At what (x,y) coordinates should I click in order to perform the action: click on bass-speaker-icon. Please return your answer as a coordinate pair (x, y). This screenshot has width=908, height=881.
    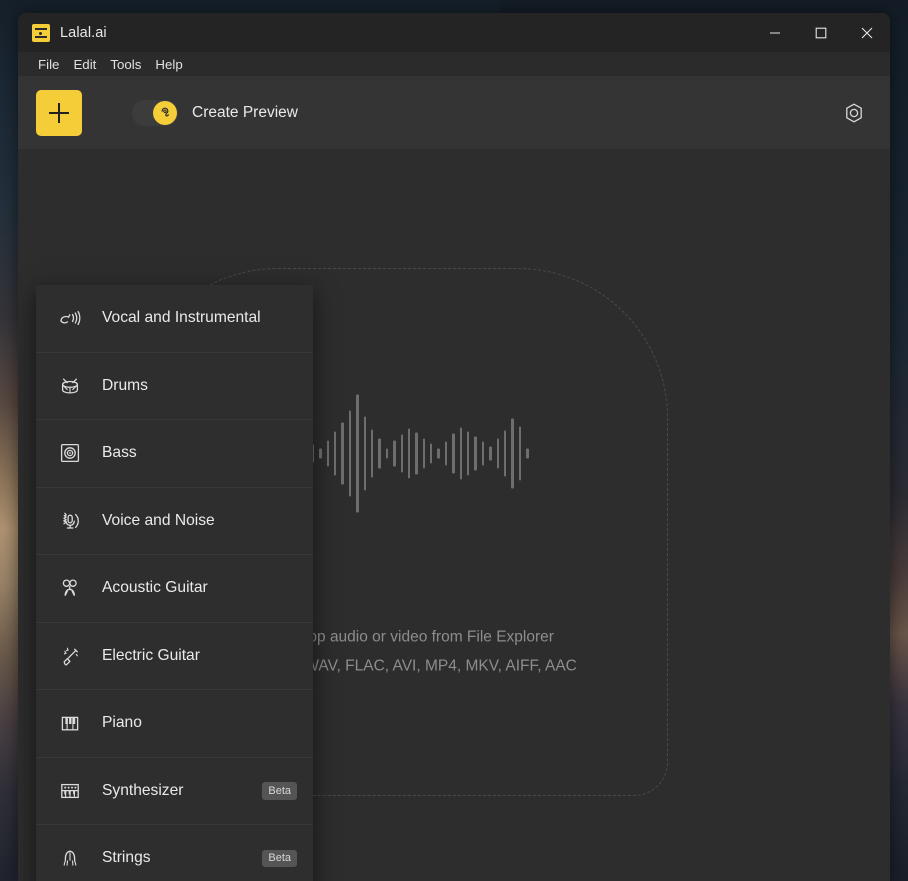
    Looking at the image, I should click on (70, 453).